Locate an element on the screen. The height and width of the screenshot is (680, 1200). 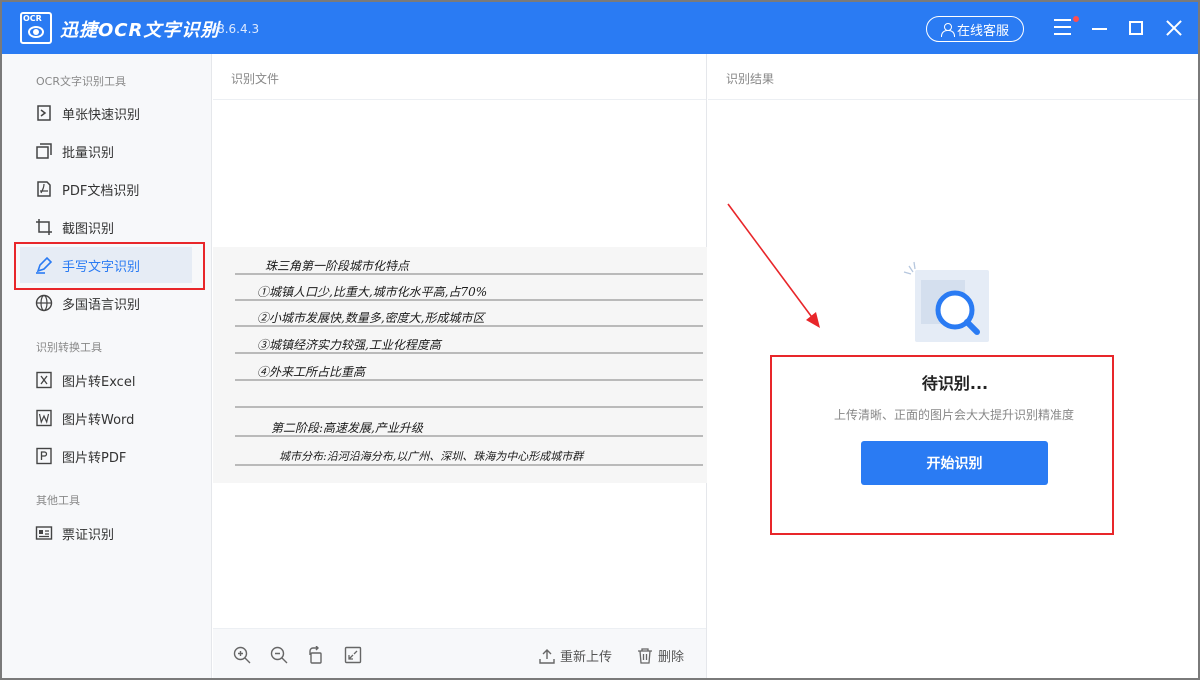
logo-text: OCR is located at coordinates (32, 18).